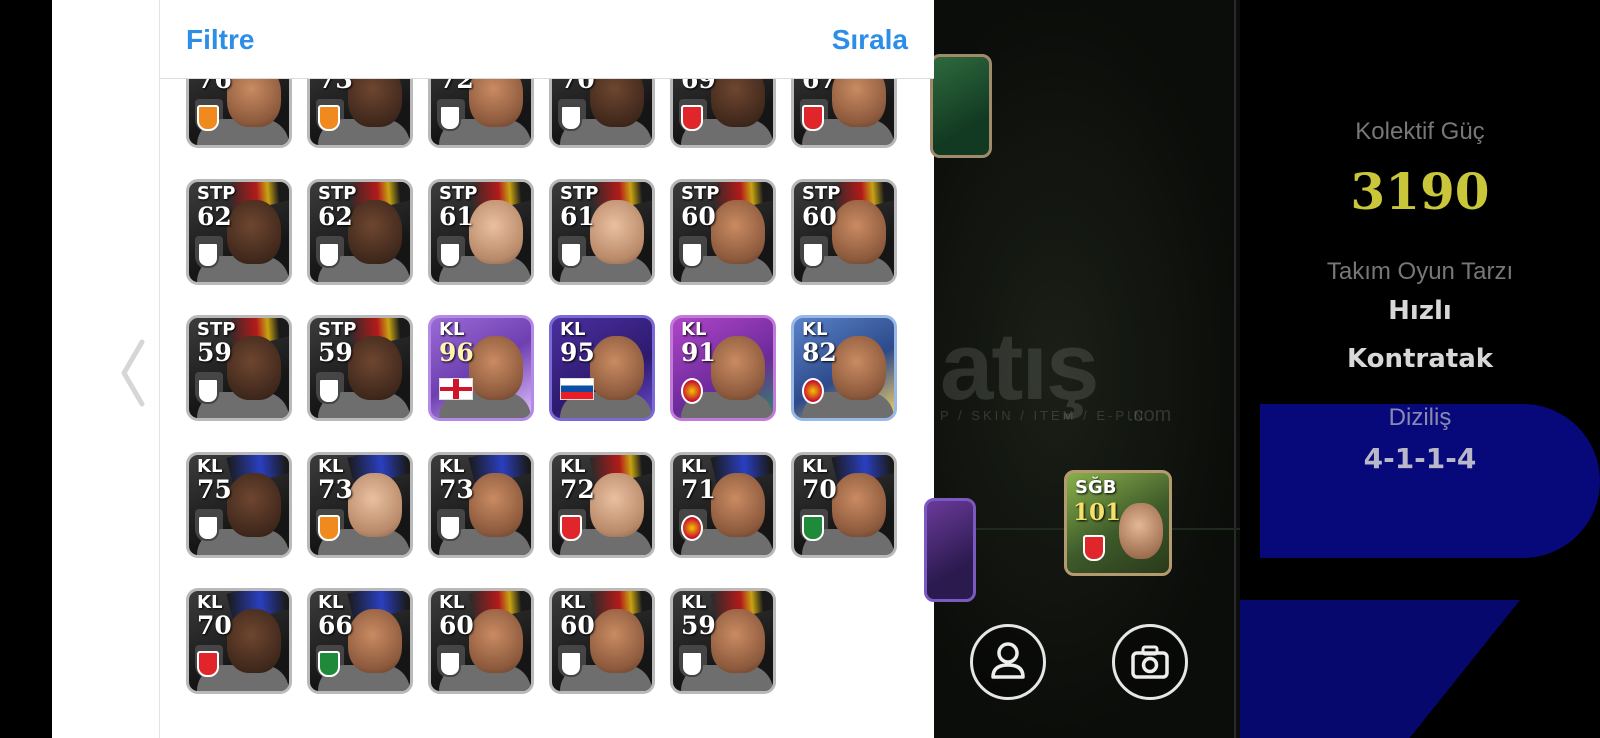 This screenshot has height=738, width=1600. Describe the element at coordinates (602, 504) in the screenshot. I see `player-card: KL 72` at that location.